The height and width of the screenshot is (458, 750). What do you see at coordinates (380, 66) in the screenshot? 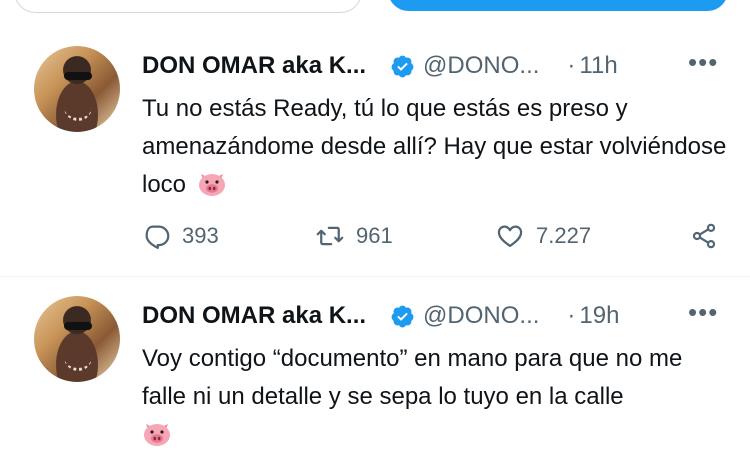
I see `tweet-header: DON OMAR aka K... @DONO... · 11h` at bounding box center [380, 66].